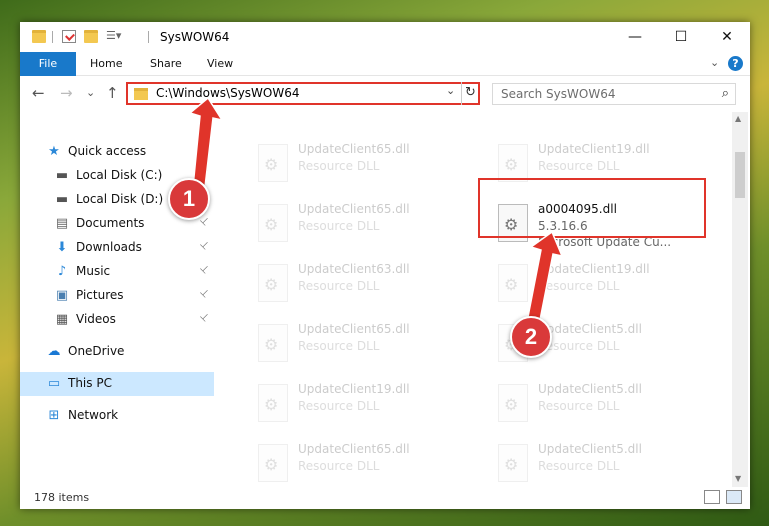  Describe the element at coordinates (189, 199) in the screenshot. I see `step-badge-1: 1` at that location.